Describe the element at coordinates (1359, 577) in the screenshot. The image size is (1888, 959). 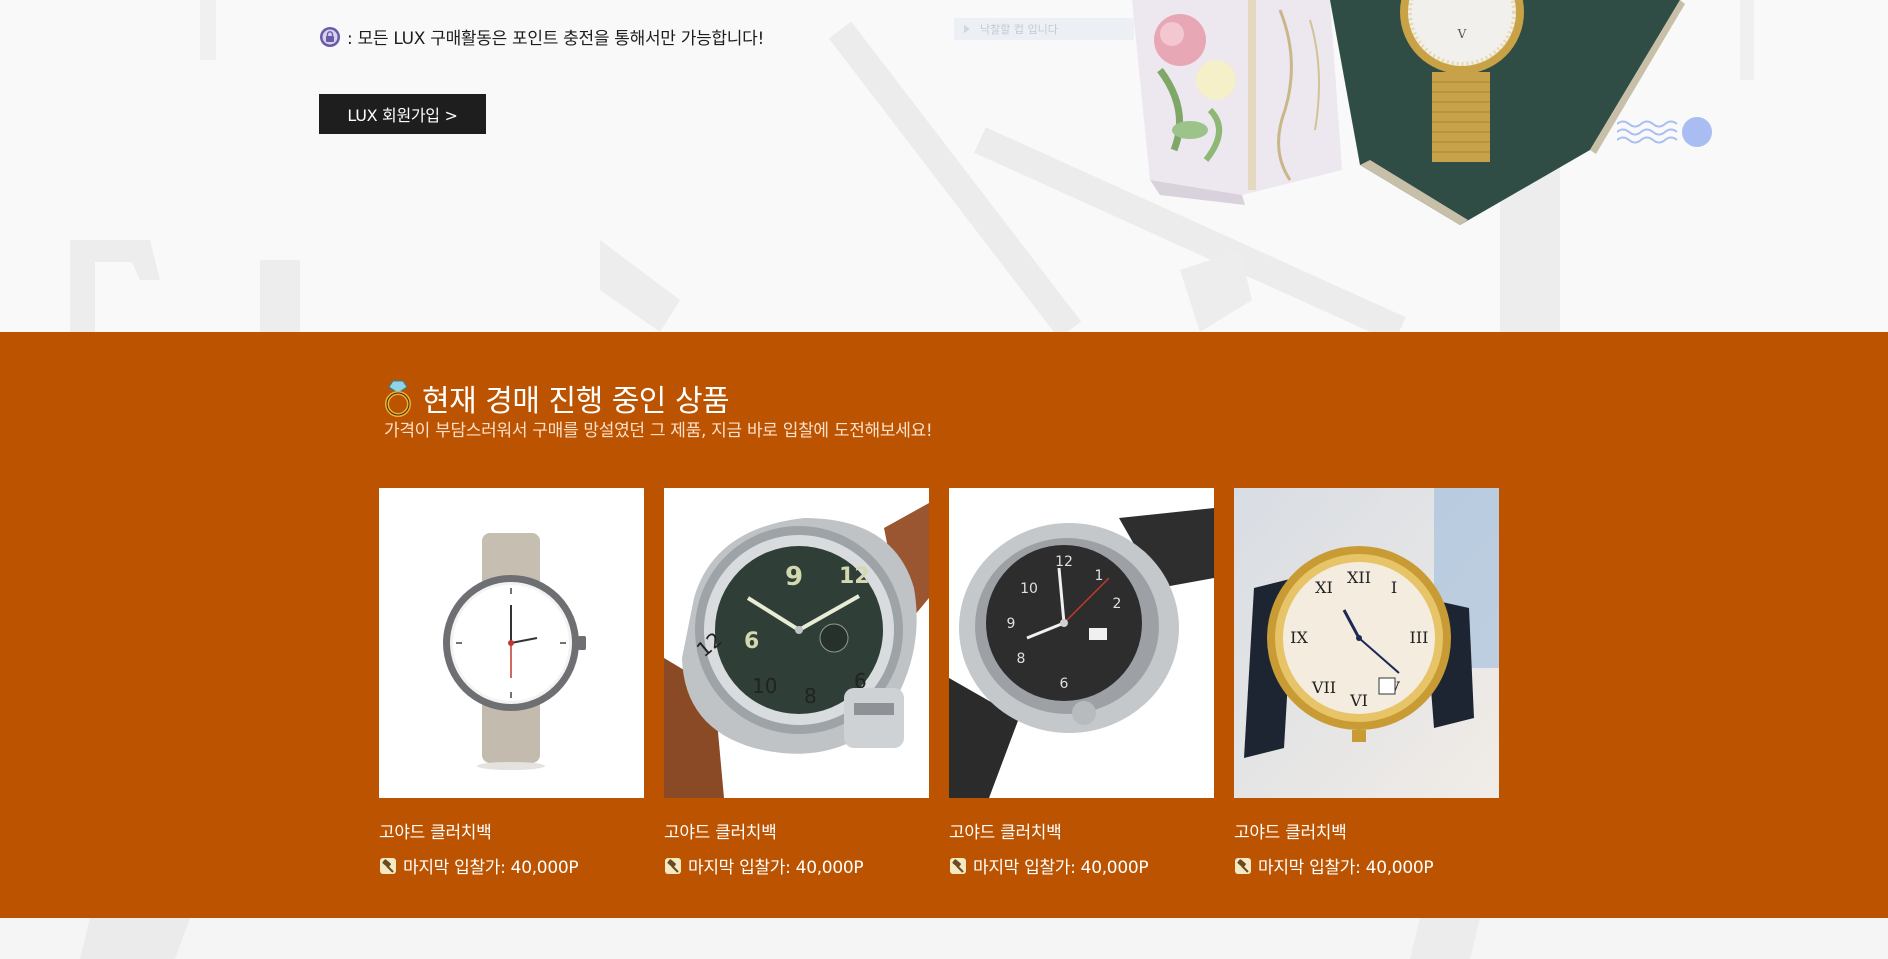
I see `svg-text: XII` at that location.